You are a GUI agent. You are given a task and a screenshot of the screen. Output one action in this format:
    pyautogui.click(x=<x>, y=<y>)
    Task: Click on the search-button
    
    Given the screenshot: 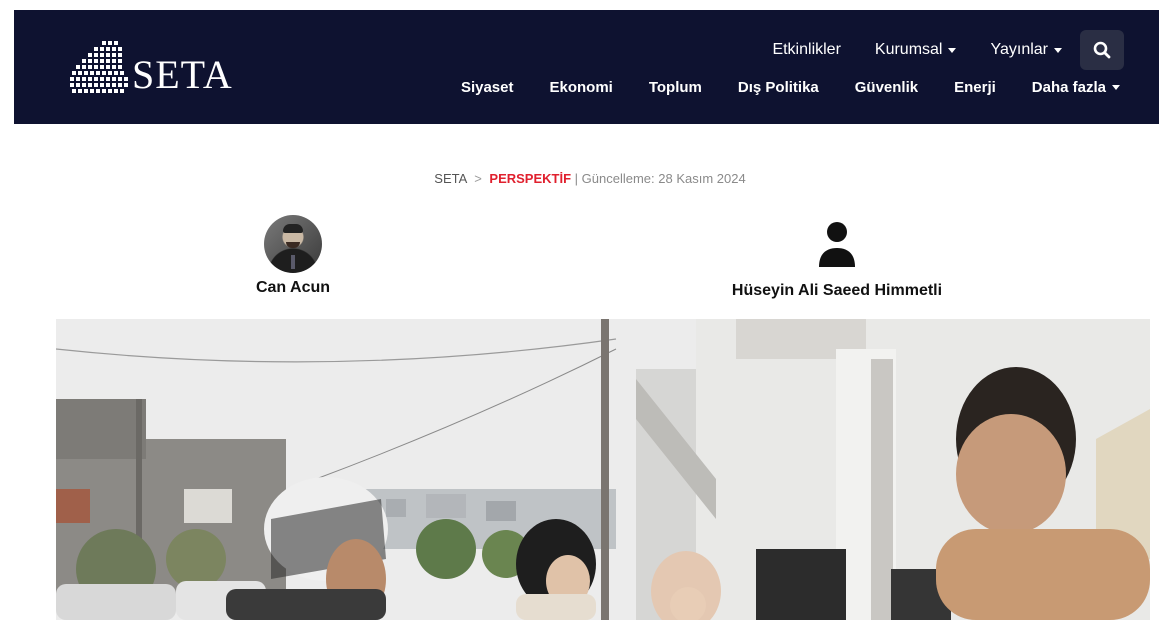 What is the action you would take?
    pyautogui.click(x=1102, y=50)
    